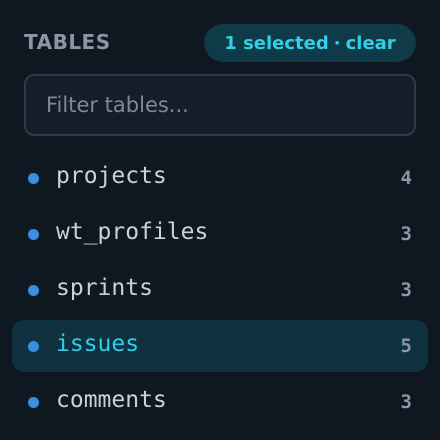  I want to click on panel-title: TABLES, so click(67, 42).